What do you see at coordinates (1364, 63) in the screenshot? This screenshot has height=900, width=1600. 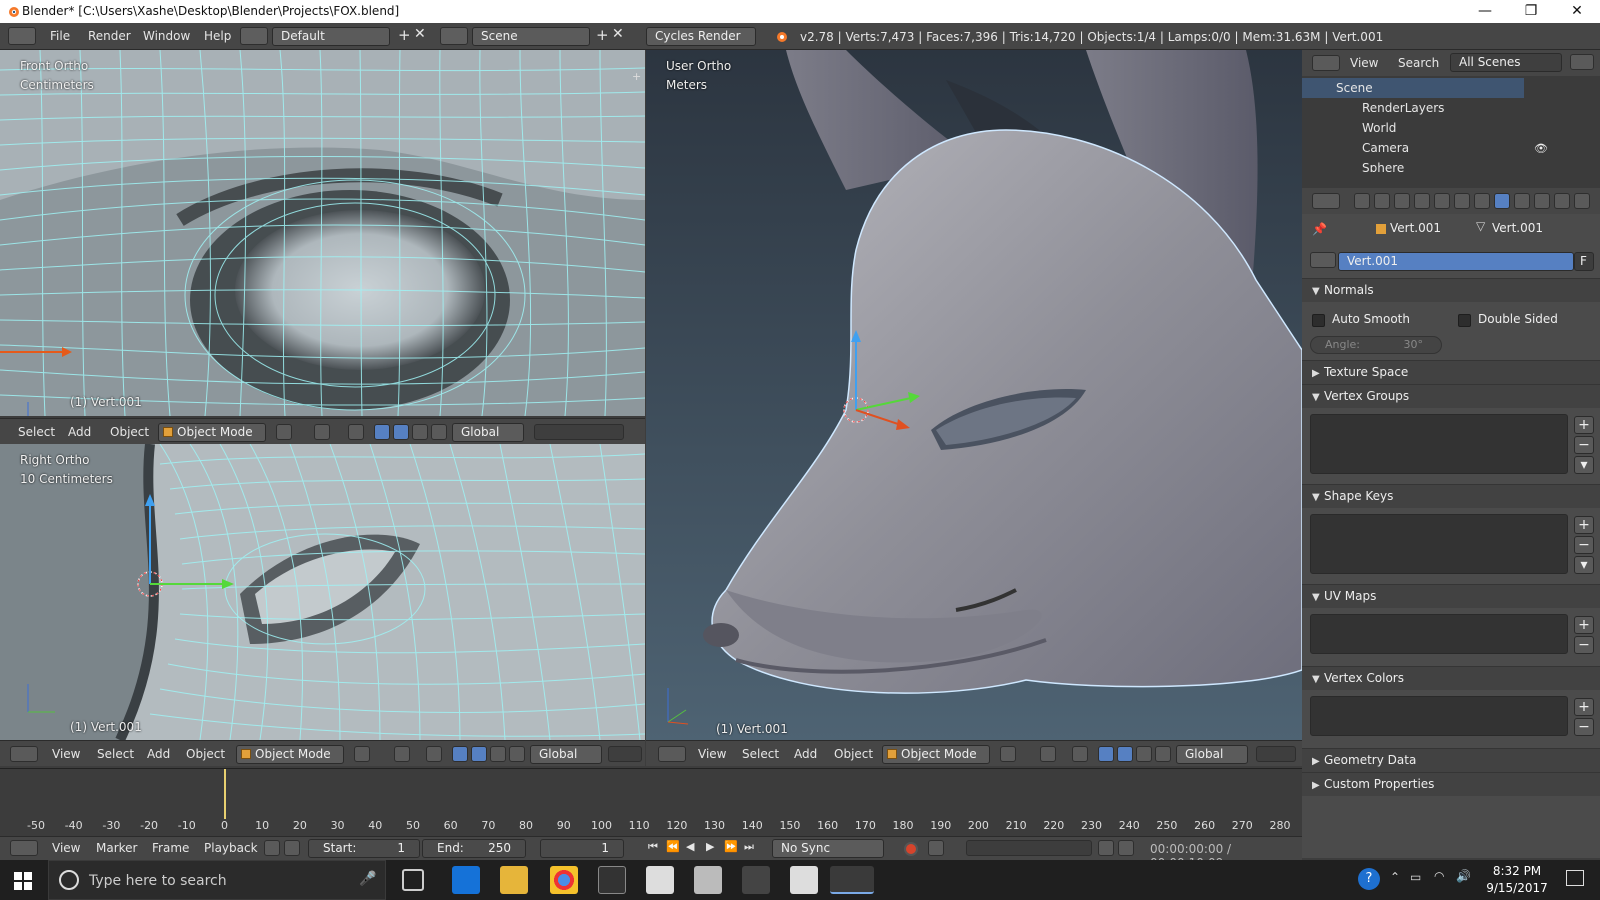 I see `outliner-menu-view: View` at bounding box center [1364, 63].